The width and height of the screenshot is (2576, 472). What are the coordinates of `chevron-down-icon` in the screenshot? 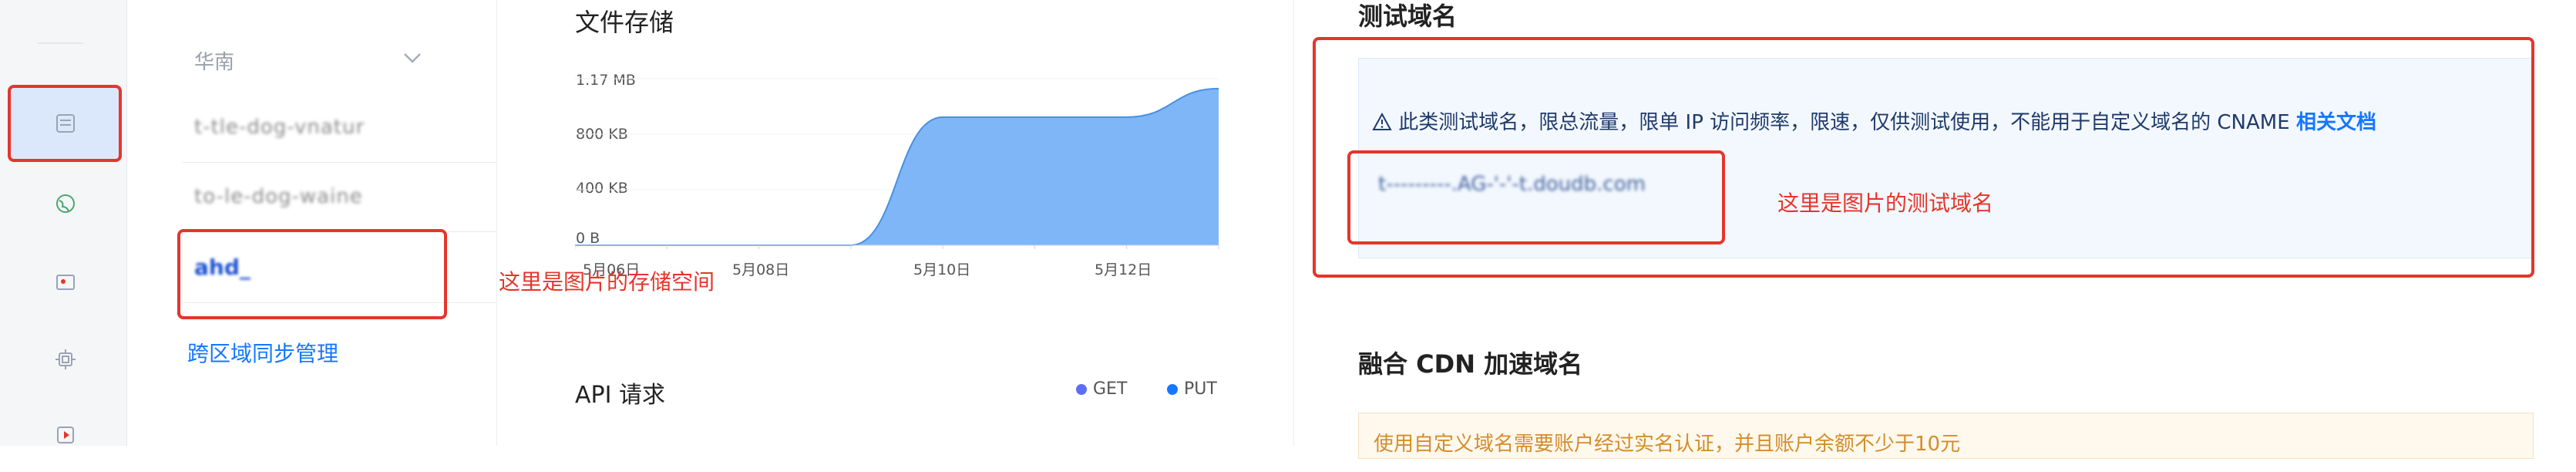 It's located at (412, 57).